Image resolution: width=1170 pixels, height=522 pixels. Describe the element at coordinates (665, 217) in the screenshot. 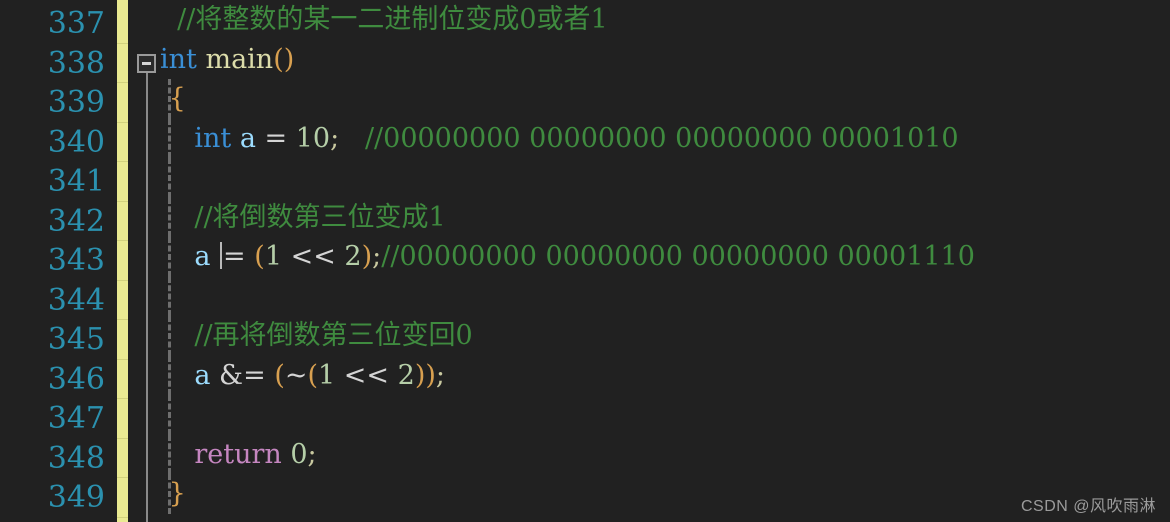

I see `code-line: //将倒数第三位变成1` at that location.